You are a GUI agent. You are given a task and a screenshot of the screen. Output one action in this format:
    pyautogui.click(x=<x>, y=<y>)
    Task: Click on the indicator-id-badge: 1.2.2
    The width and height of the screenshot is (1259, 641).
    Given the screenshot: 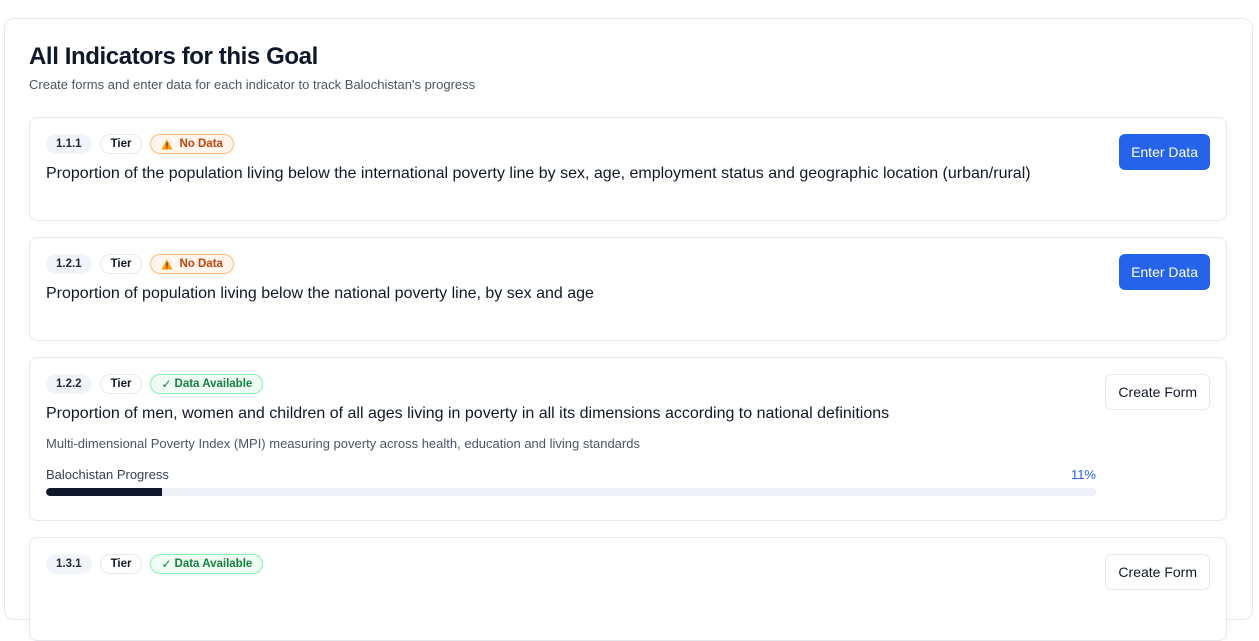 What is the action you would take?
    pyautogui.click(x=69, y=384)
    